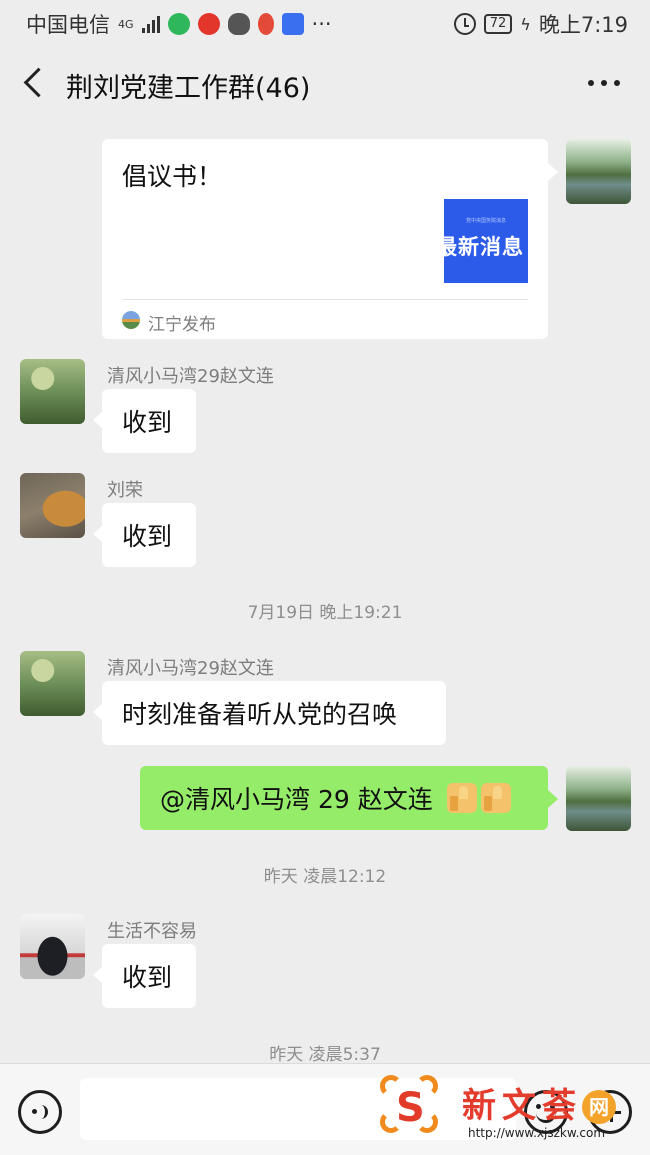 The height and width of the screenshot is (1155, 650). I want to click on shared-article-card: 倡议书！ 党中央国务院消息 最新消息 江宁发布, so click(330, 239).